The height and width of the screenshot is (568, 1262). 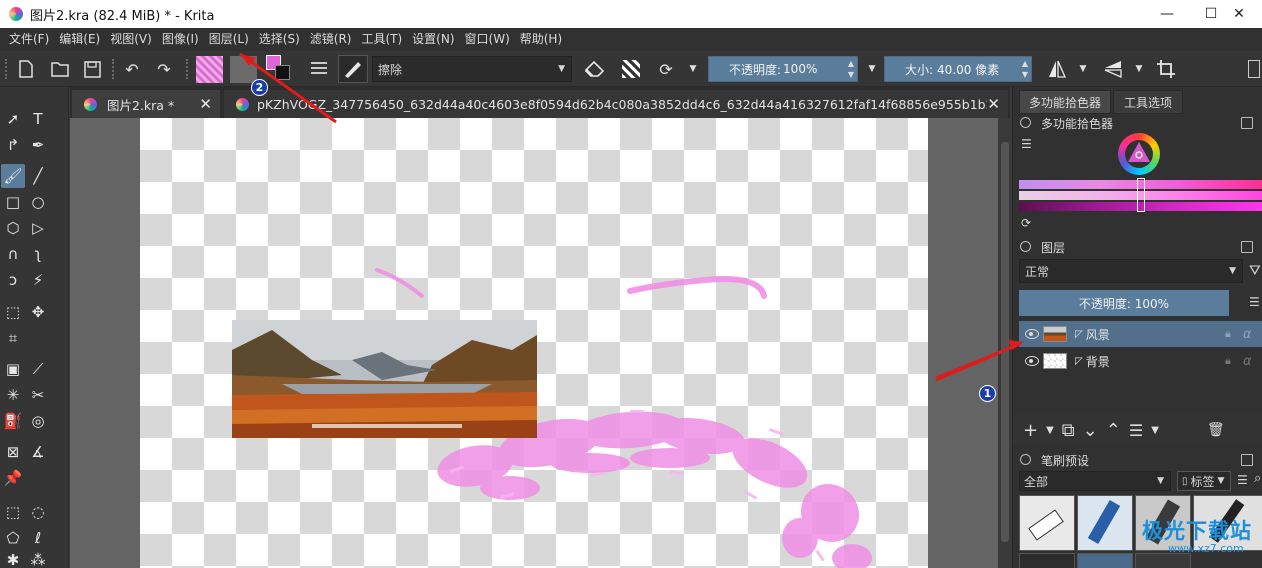 What do you see at coordinates (259, 87) in the screenshot?
I see `callout-badge: 2` at bounding box center [259, 87].